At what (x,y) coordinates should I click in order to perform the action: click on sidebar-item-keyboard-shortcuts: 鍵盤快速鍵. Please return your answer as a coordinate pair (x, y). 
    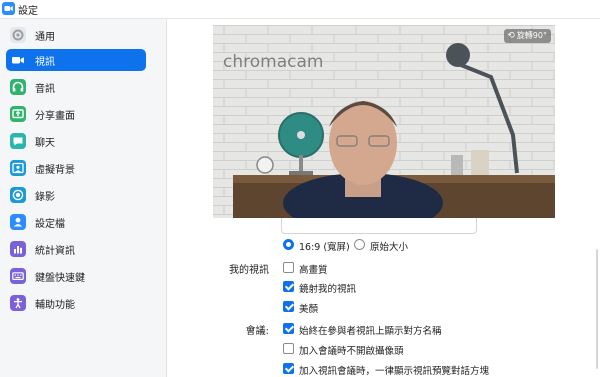
    Looking at the image, I should click on (76, 276).